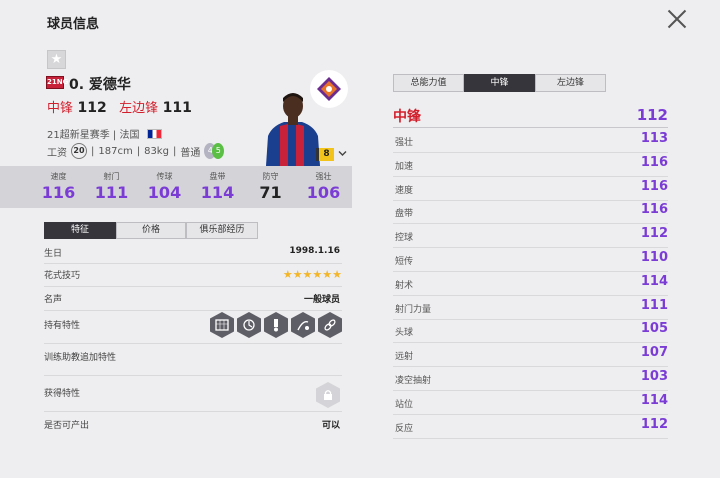  What do you see at coordinates (303, 325) in the screenshot?
I see `trait-finesse-icon` at bounding box center [303, 325].